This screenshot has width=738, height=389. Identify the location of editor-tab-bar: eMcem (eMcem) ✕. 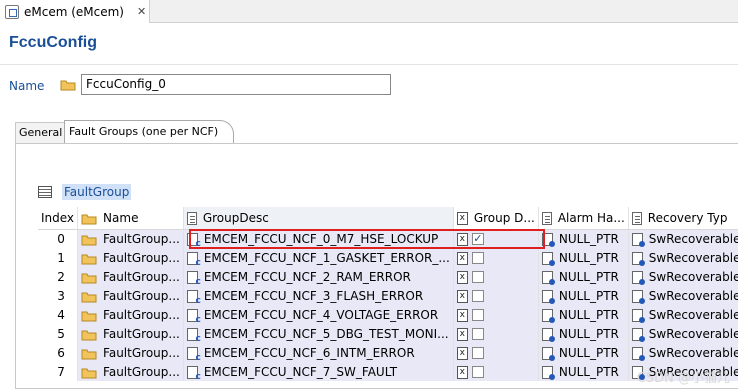
(369, 11).